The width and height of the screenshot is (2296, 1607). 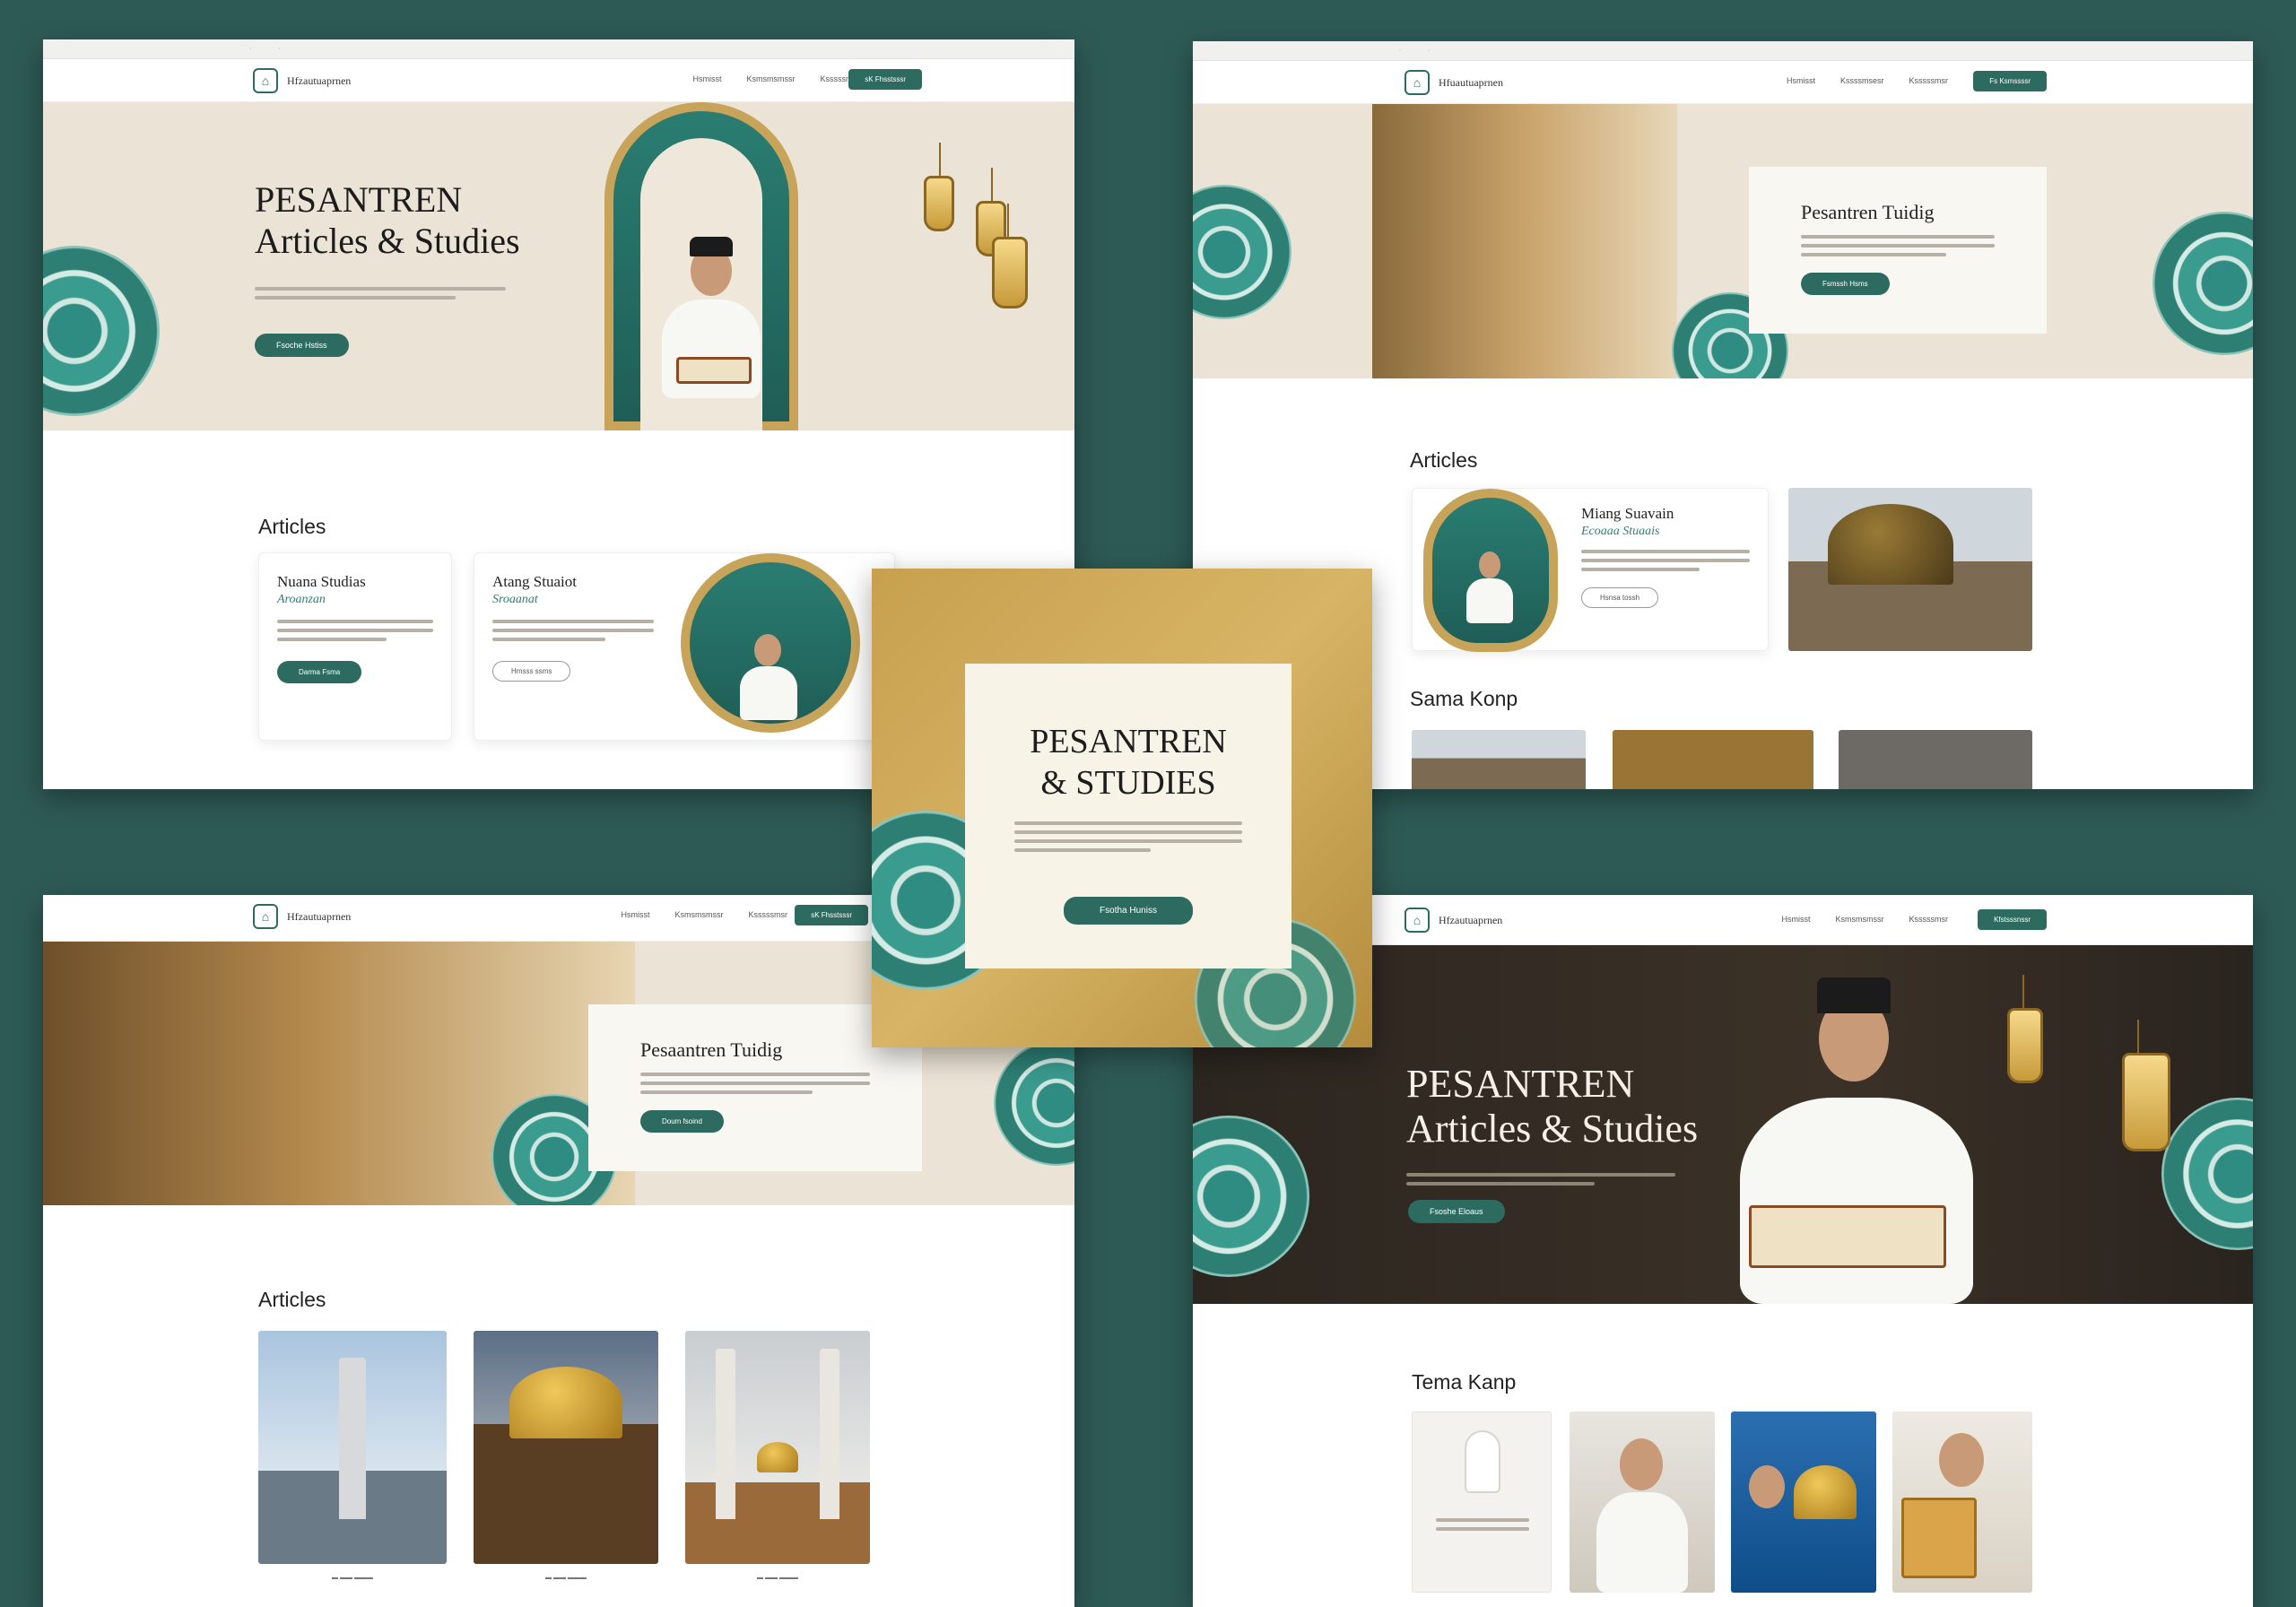 I want to click on section-title: Tema Kanp, so click(x=1464, y=1382).